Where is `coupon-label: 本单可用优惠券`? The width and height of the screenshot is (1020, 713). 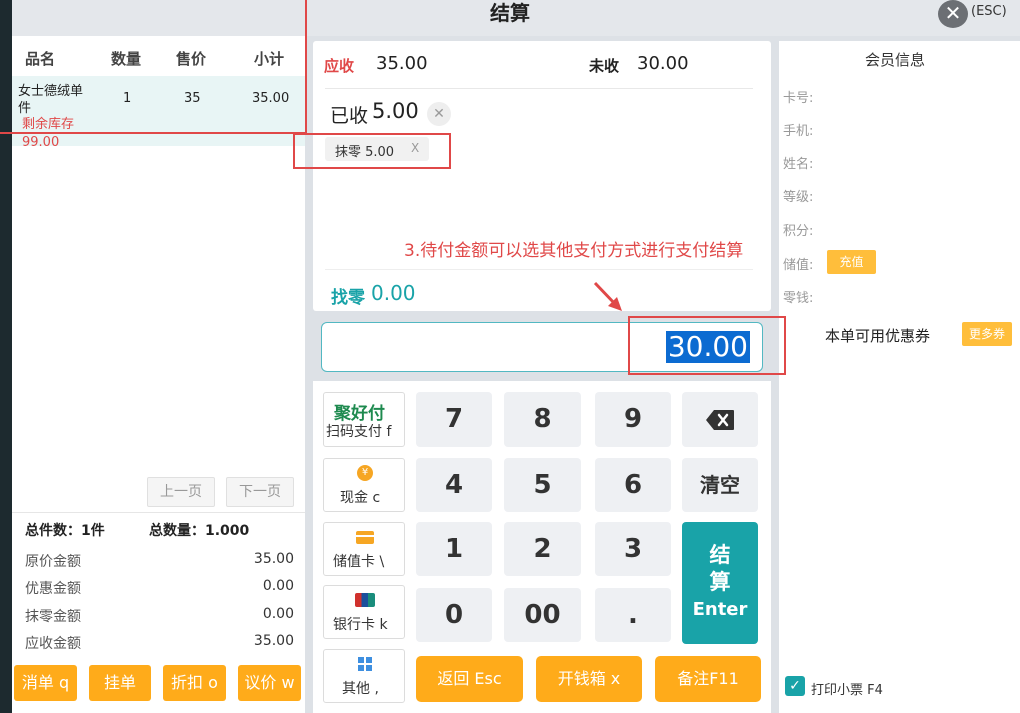 coupon-label: 本单可用优惠券 is located at coordinates (878, 336).